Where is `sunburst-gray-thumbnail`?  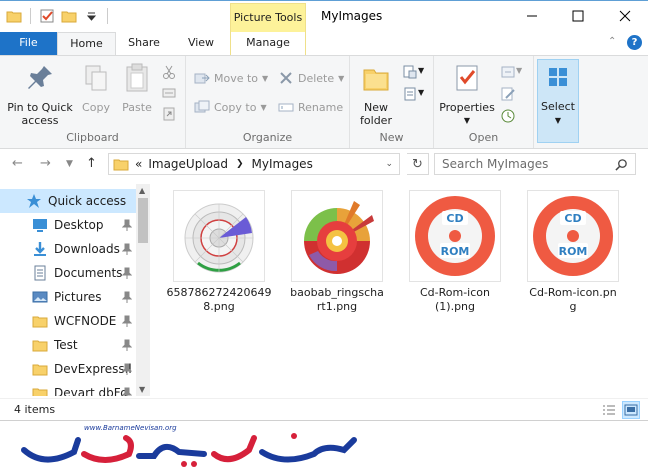 sunburst-gray-thumbnail is located at coordinates (219, 238).